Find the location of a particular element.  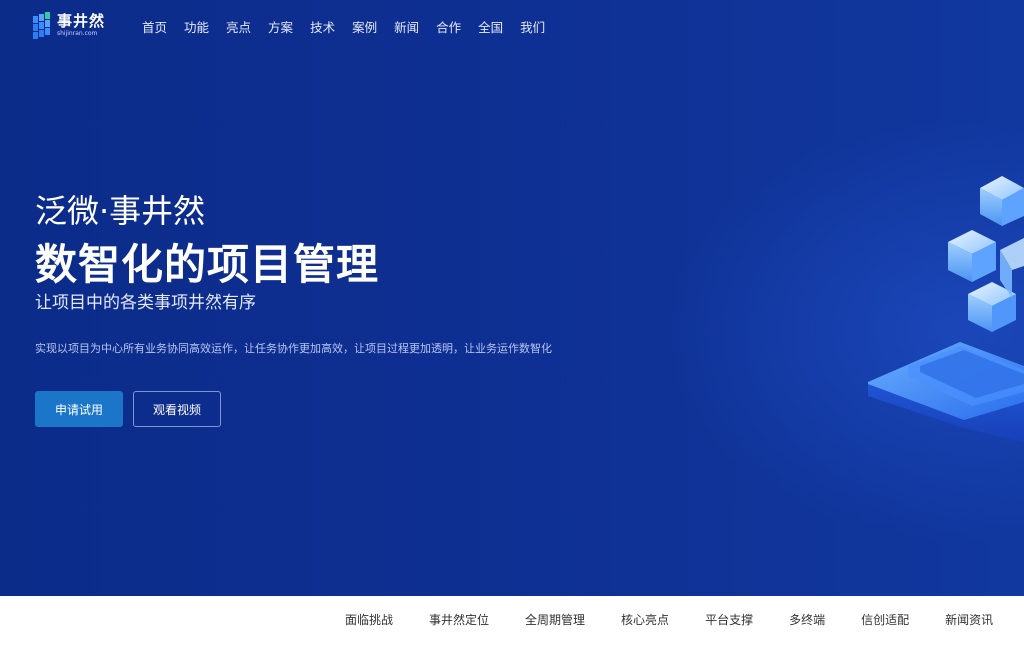

nav-item-partners: 合作 is located at coordinates (448, 26).